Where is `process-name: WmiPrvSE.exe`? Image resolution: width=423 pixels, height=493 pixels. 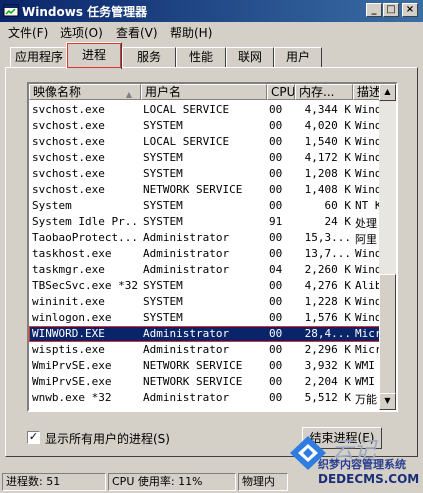 process-name: WmiPrvSE.exe is located at coordinates (72, 365).